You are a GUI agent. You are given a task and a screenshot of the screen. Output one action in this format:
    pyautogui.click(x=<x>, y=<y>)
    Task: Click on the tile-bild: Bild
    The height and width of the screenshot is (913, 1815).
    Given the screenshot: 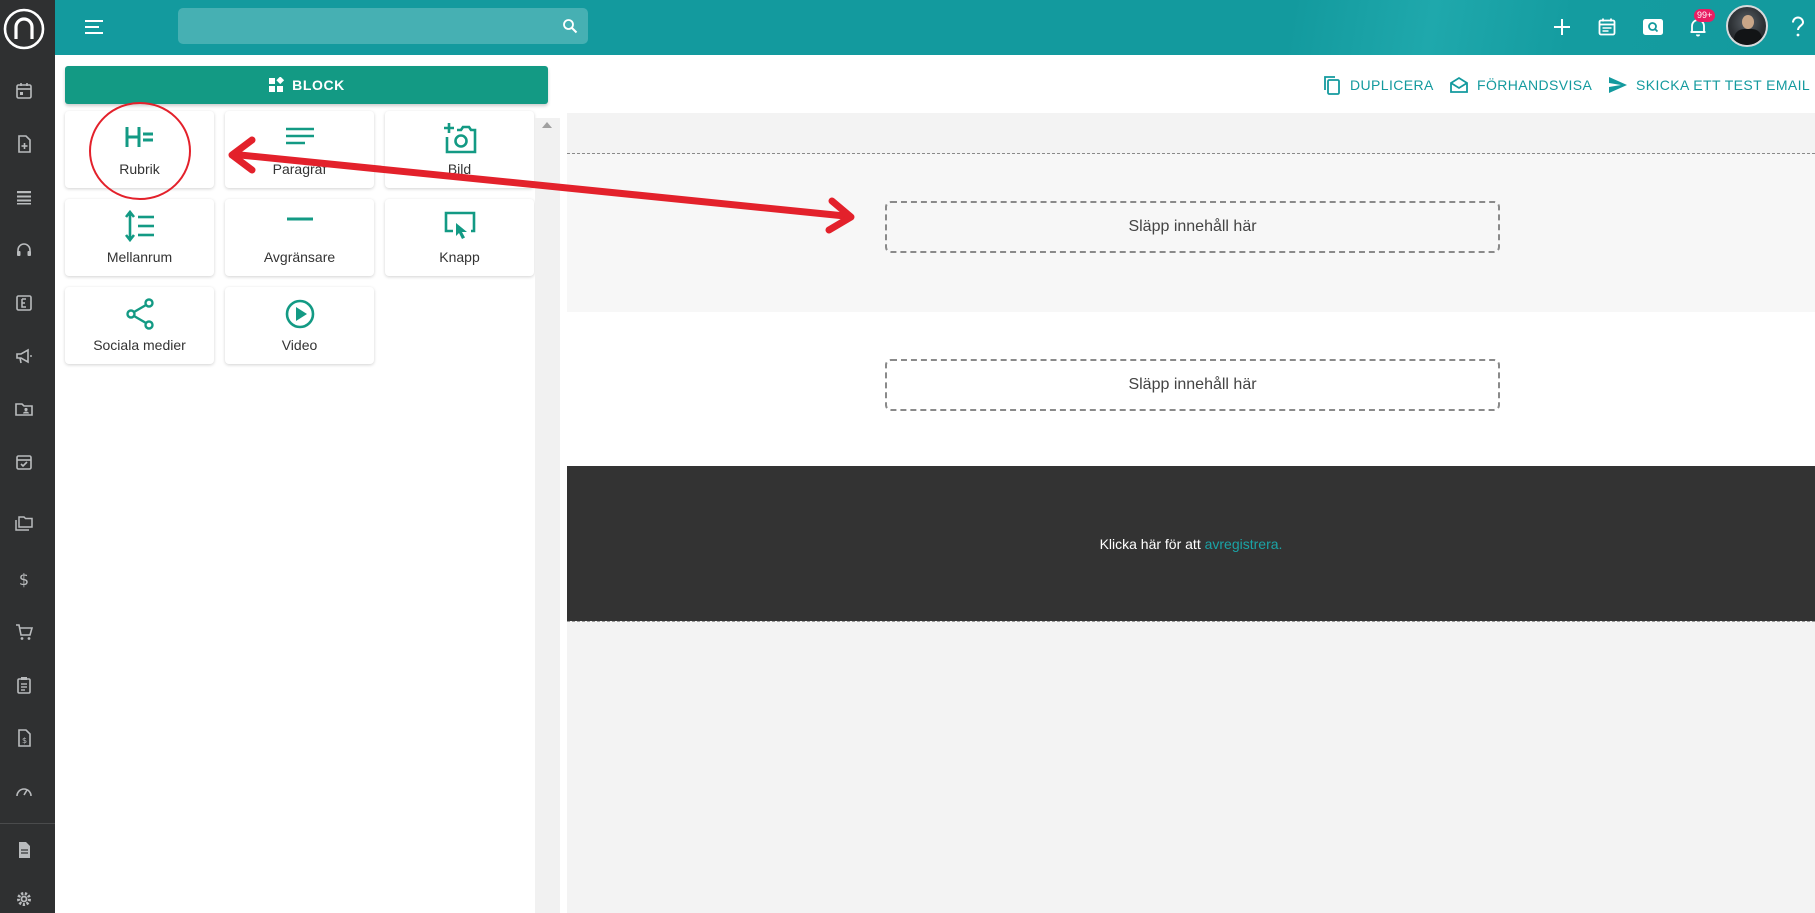 What is the action you would take?
    pyautogui.click(x=459, y=149)
    